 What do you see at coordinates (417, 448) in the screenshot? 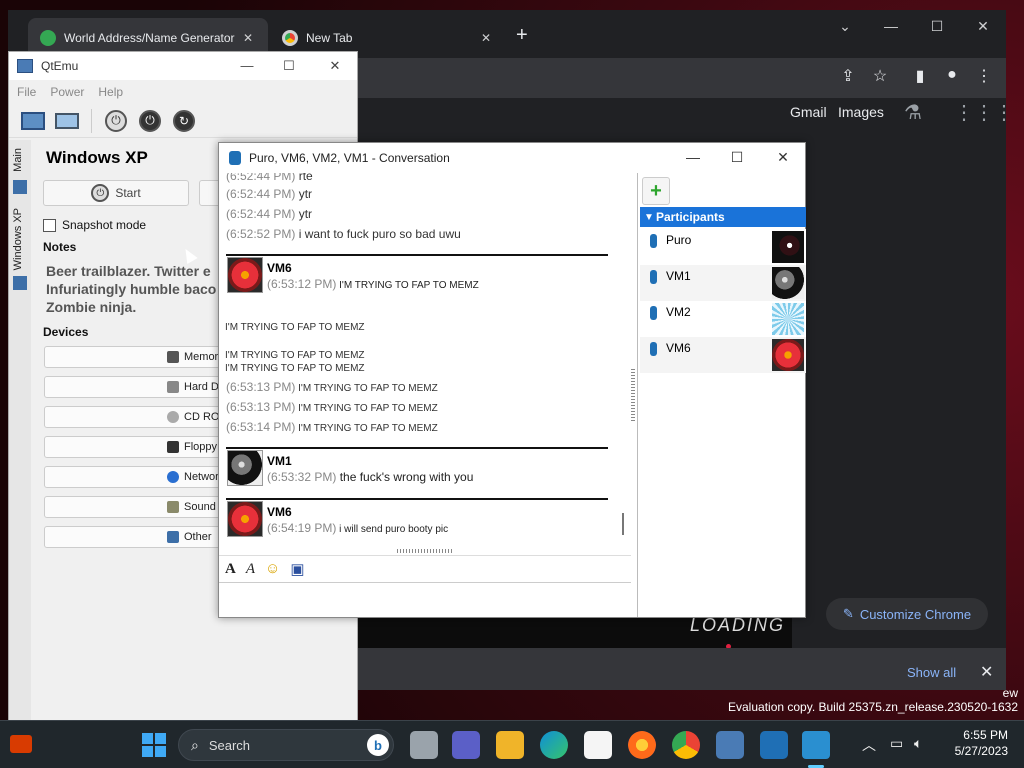
I see `message-separator` at bounding box center [417, 448].